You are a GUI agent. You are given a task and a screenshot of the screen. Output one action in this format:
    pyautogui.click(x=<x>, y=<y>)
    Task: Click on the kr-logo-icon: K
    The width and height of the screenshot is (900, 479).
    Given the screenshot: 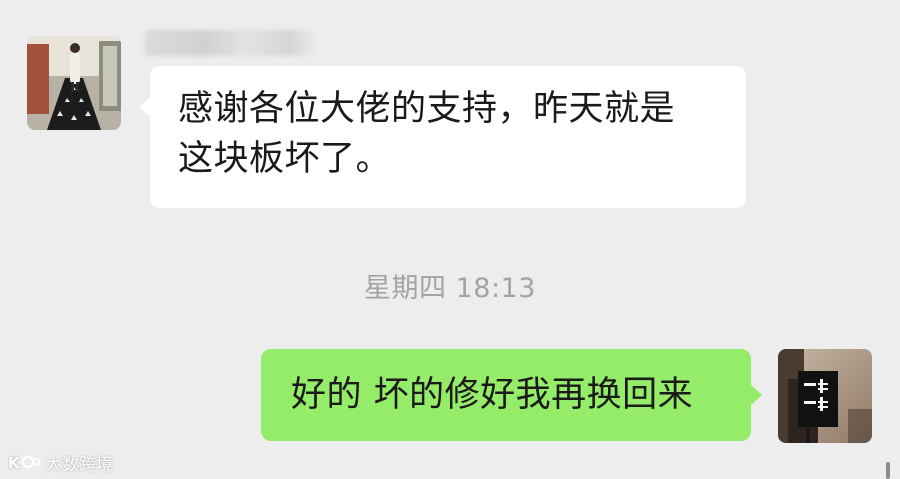 What is the action you would take?
    pyautogui.click(x=24, y=463)
    